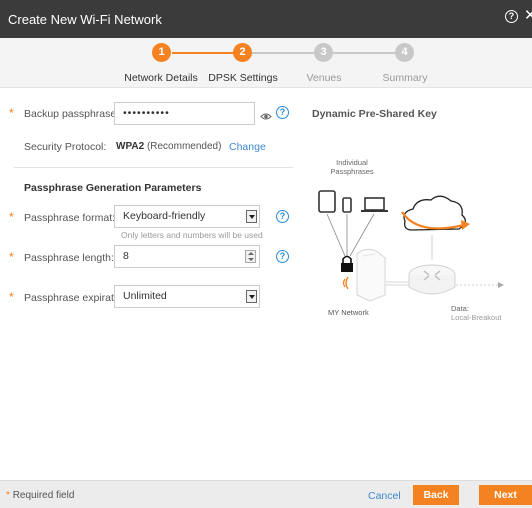 The height and width of the screenshot is (508, 532). What do you see at coordinates (505, 495) in the screenshot?
I see `next-button: Next` at bounding box center [505, 495].